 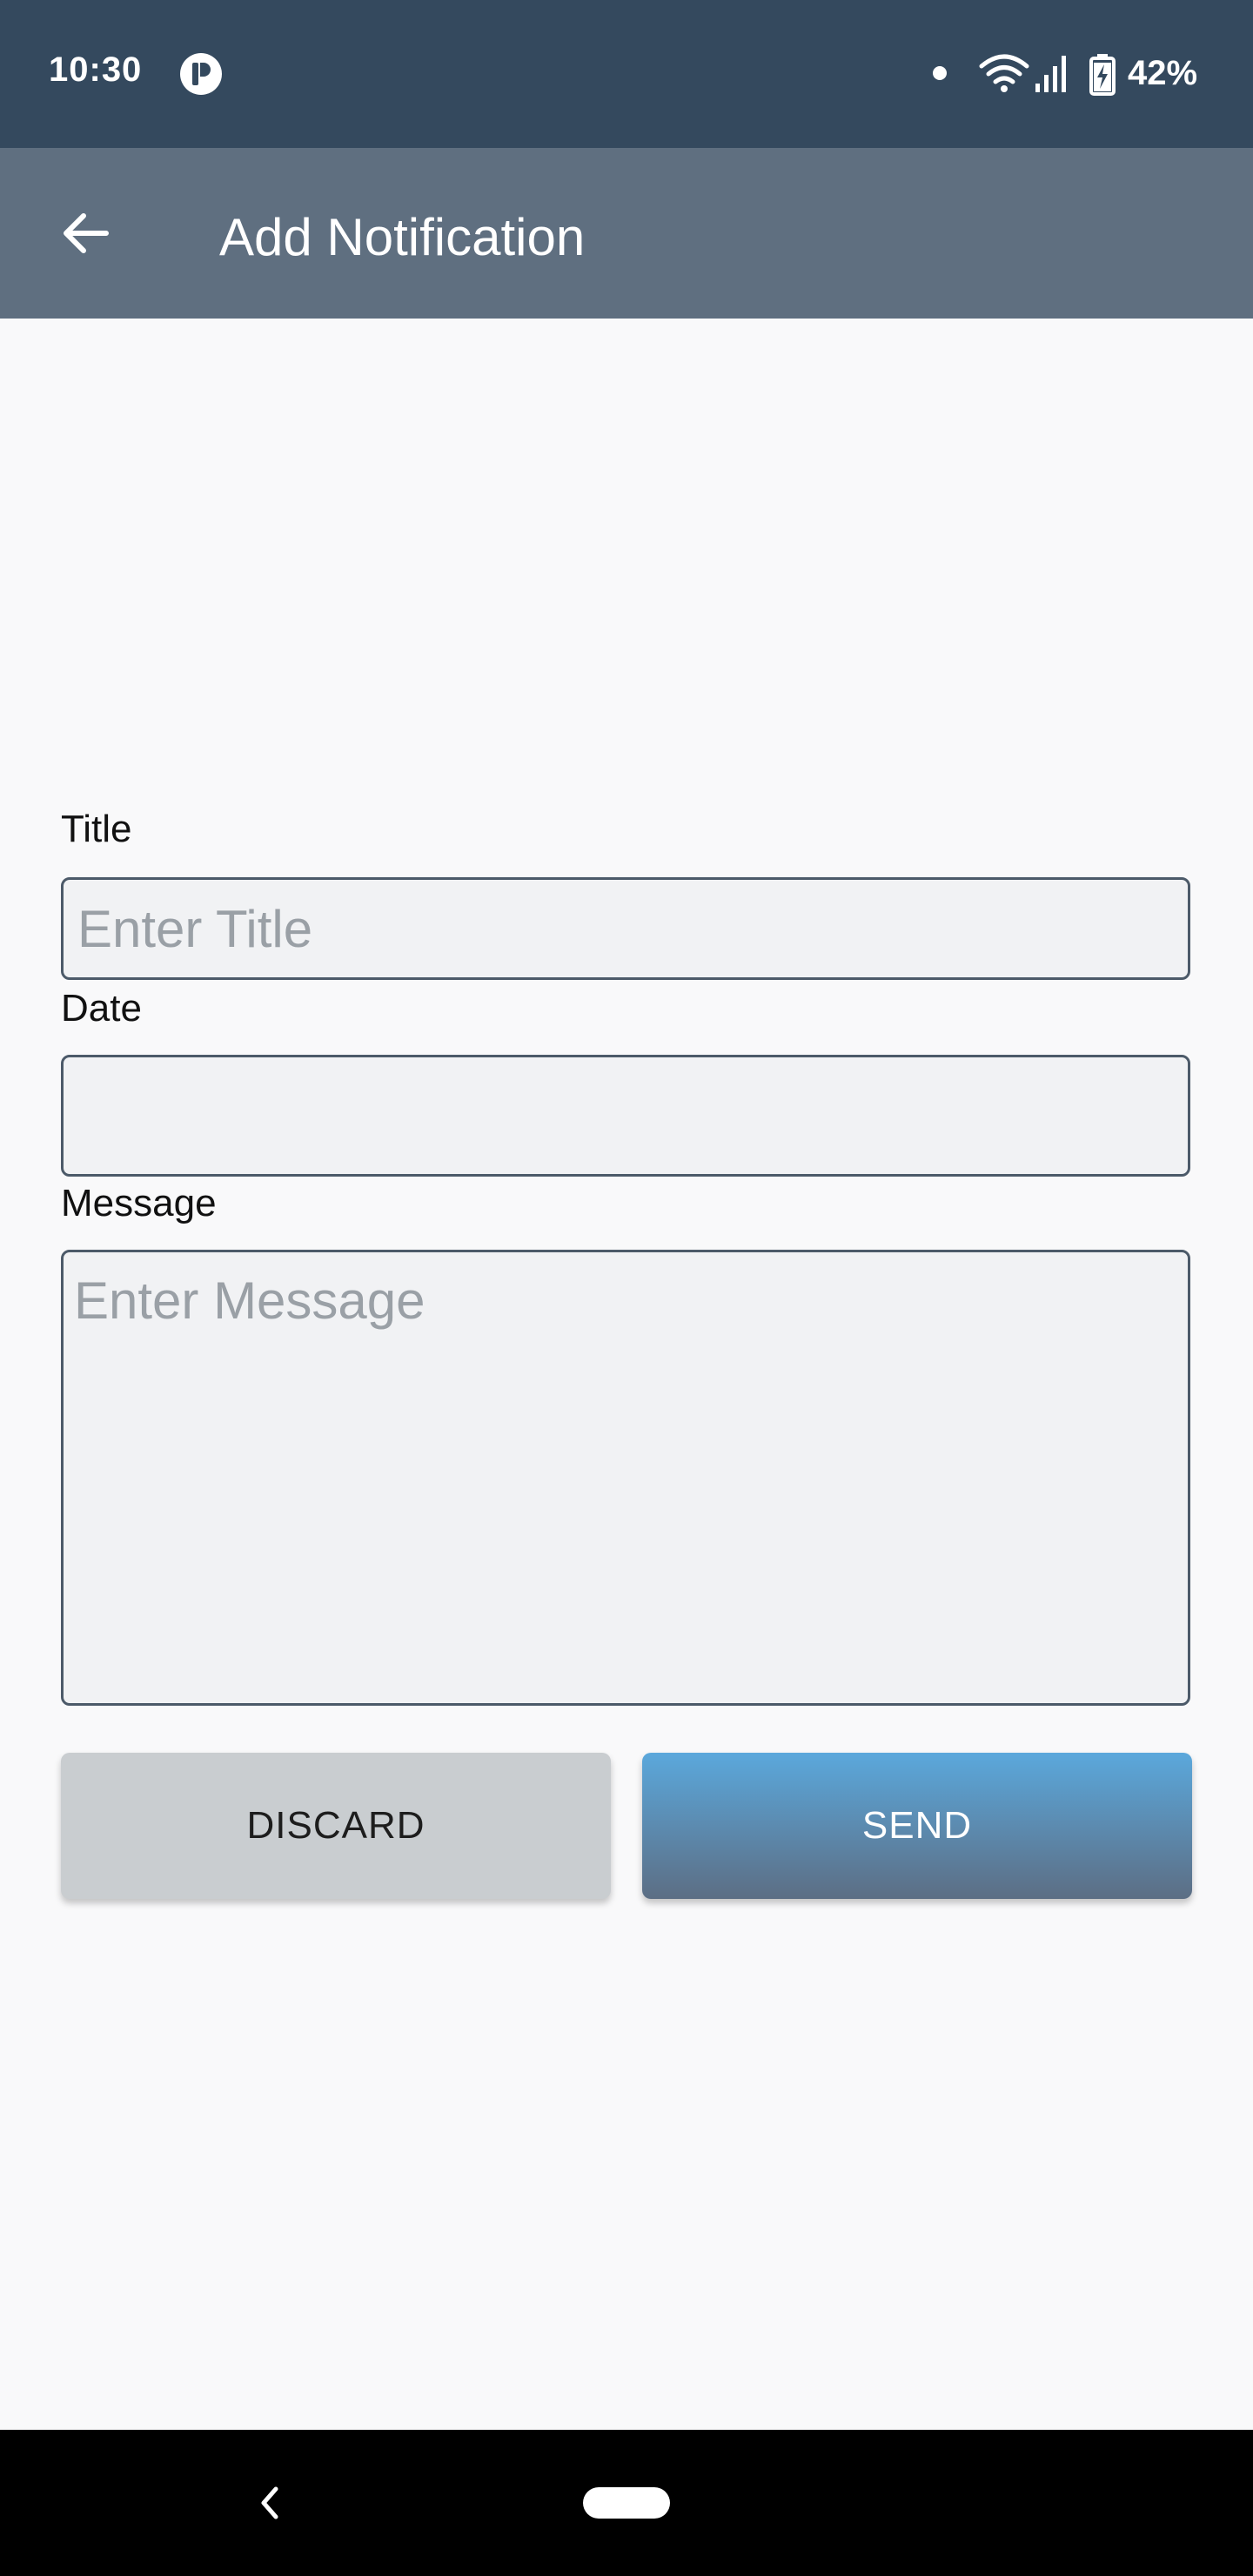 What do you see at coordinates (1163, 73) in the screenshot?
I see `battery-percent: 42%` at bounding box center [1163, 73].